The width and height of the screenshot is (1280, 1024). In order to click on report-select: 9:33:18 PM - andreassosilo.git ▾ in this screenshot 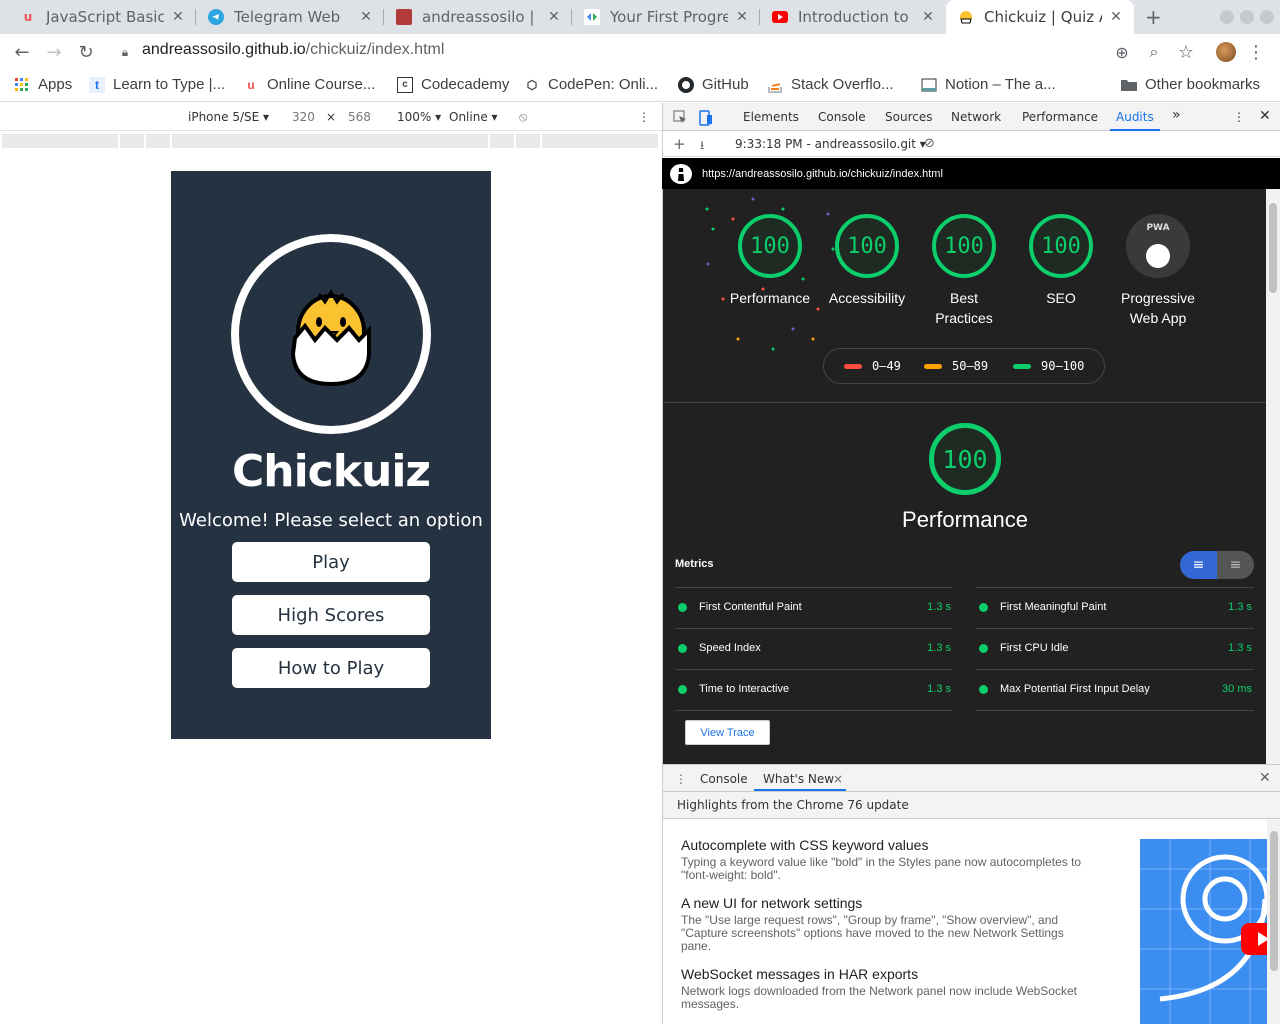, I will do `click(830, 144)`.